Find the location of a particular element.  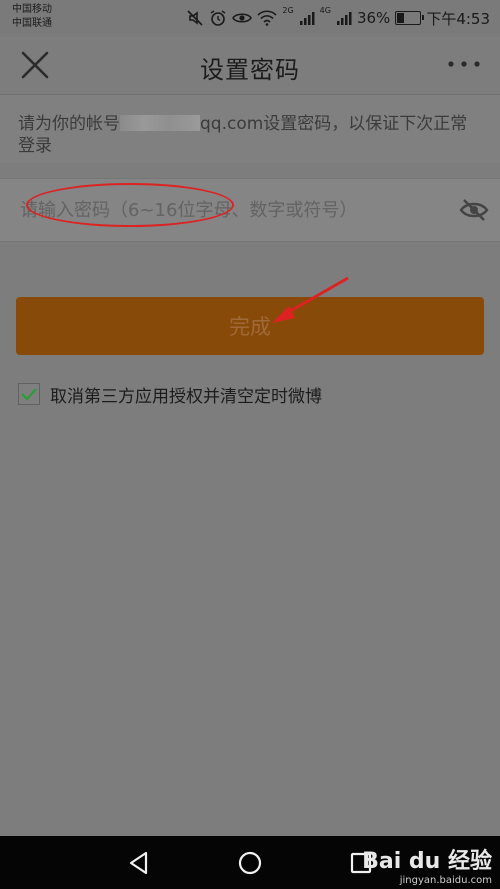

checkmark-icon is located at coordinates (29, 394).